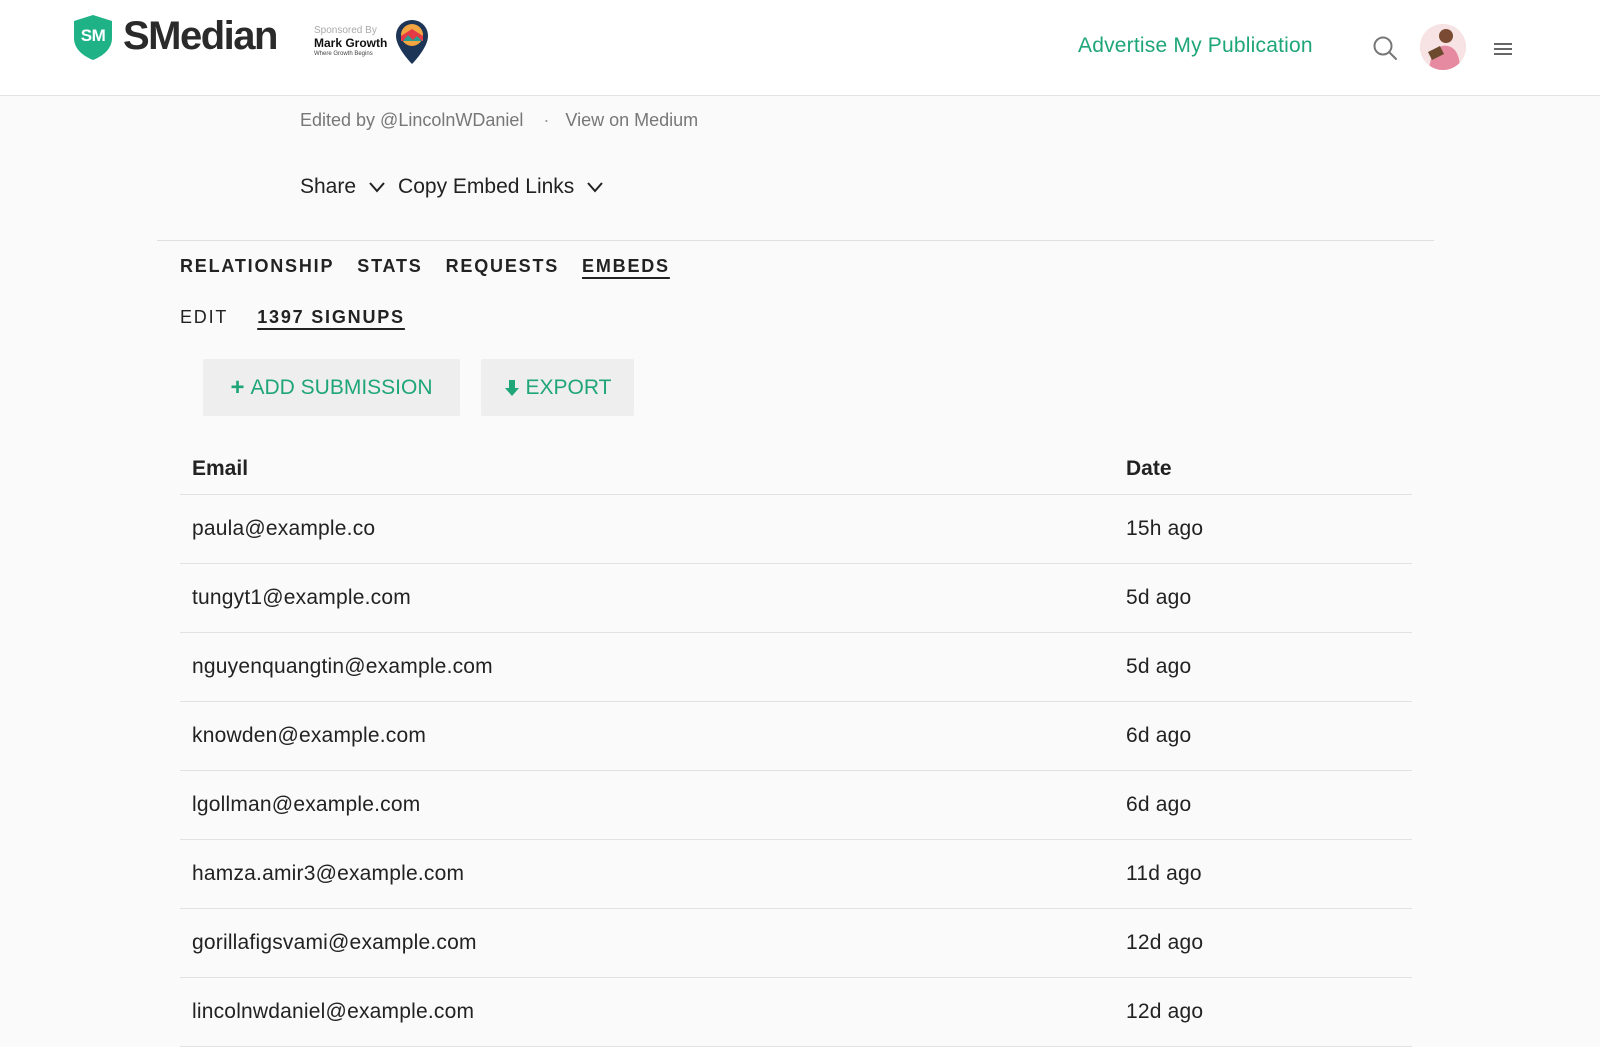 This screenshot has width=1600, height=1047. I want to click on table-row: lgollman@example.com 6d ago, so click(796, 805).